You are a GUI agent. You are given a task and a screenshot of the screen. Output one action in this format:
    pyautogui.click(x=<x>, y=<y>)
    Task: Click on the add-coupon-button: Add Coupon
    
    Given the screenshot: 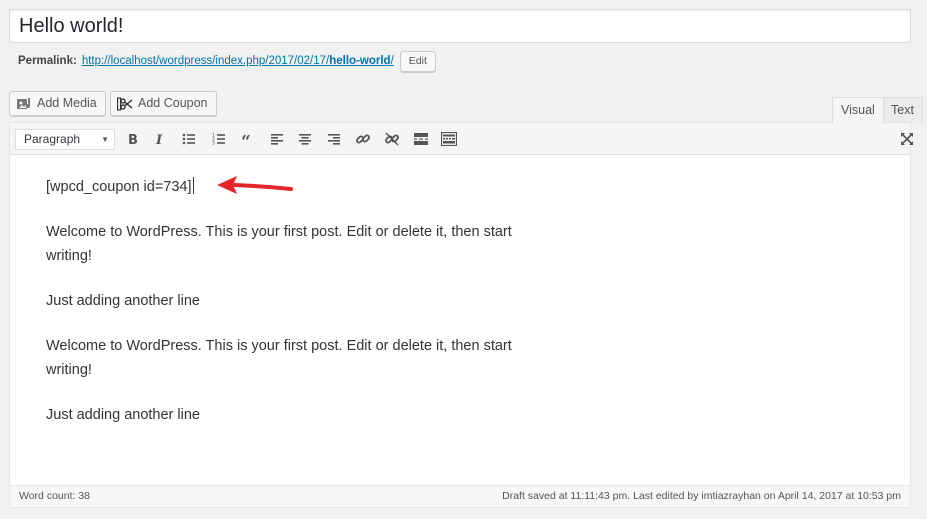 What is the action you would take?
    pyautogui.click(x=163, y=103)
    